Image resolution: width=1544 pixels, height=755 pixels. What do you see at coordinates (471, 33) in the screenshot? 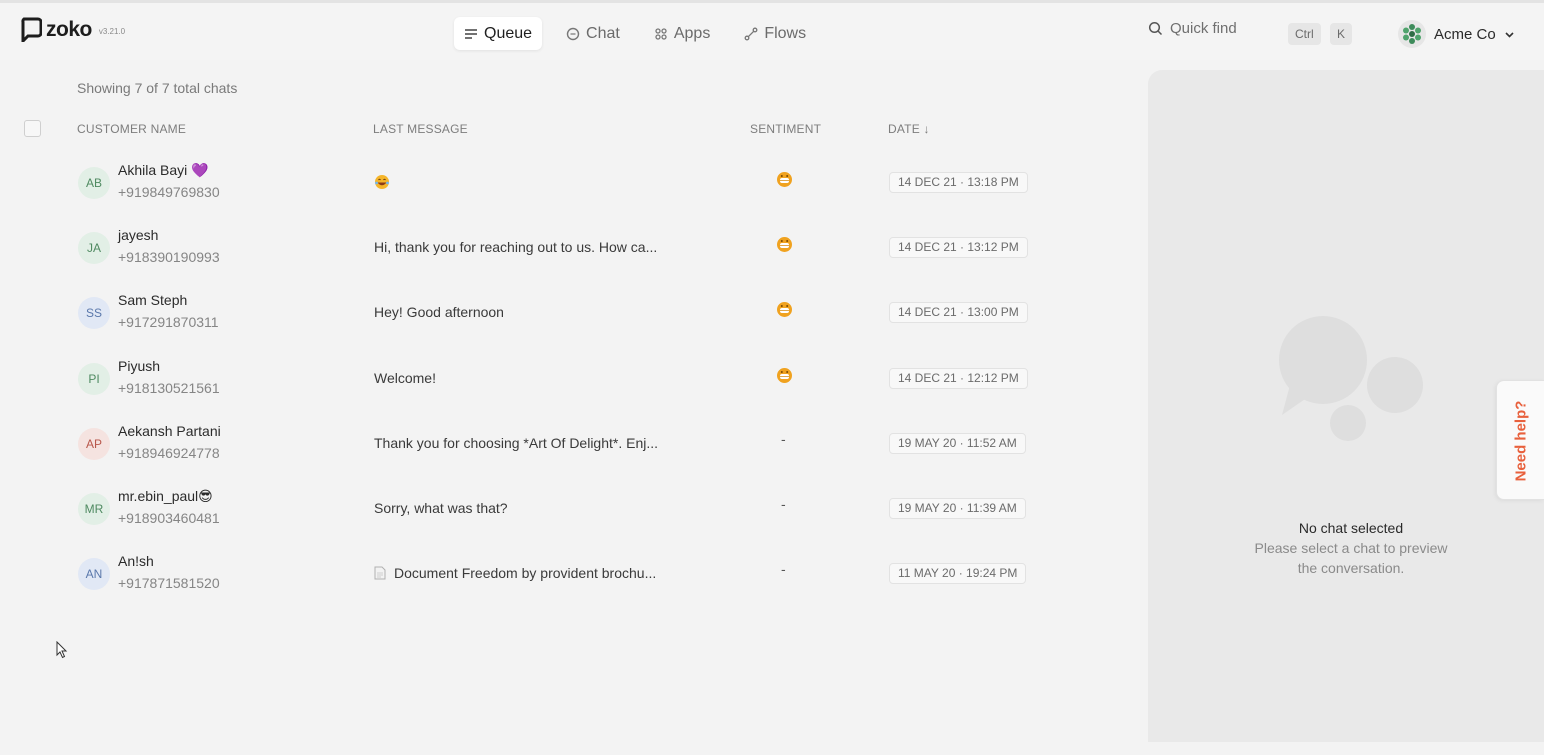
I see `list-icon` at bounding box center [471, 33].